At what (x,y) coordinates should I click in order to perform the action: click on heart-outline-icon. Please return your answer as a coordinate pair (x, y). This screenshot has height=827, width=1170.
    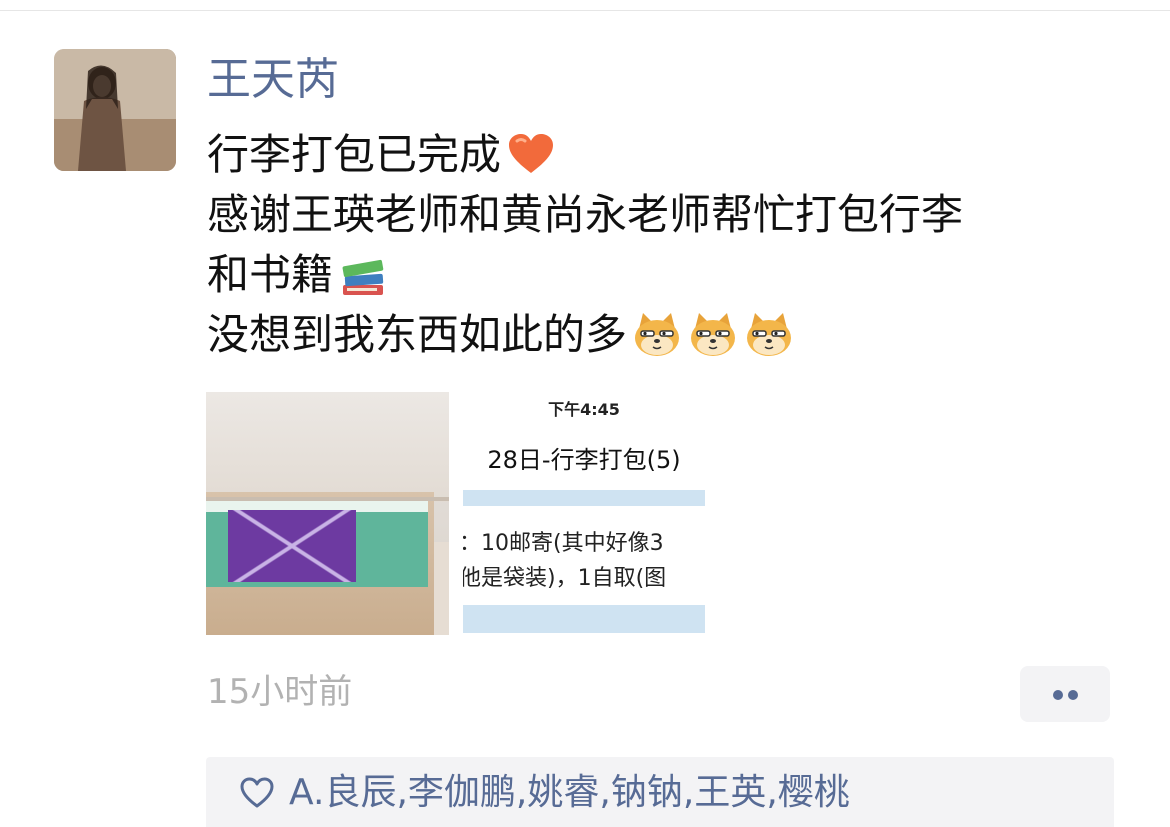
    Looking at the image, I should click on (257, 792).